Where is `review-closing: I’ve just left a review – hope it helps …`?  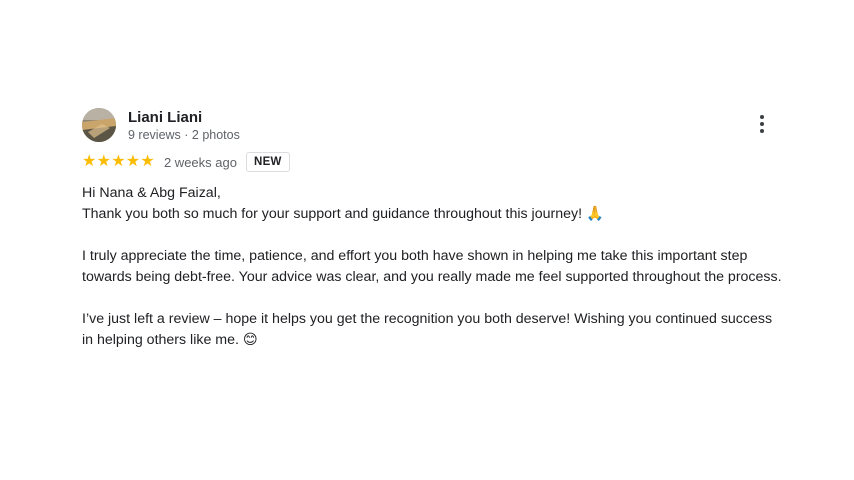 review-closing: I’ve just left a review – hope it helps … is located at coordinates (427, 329).